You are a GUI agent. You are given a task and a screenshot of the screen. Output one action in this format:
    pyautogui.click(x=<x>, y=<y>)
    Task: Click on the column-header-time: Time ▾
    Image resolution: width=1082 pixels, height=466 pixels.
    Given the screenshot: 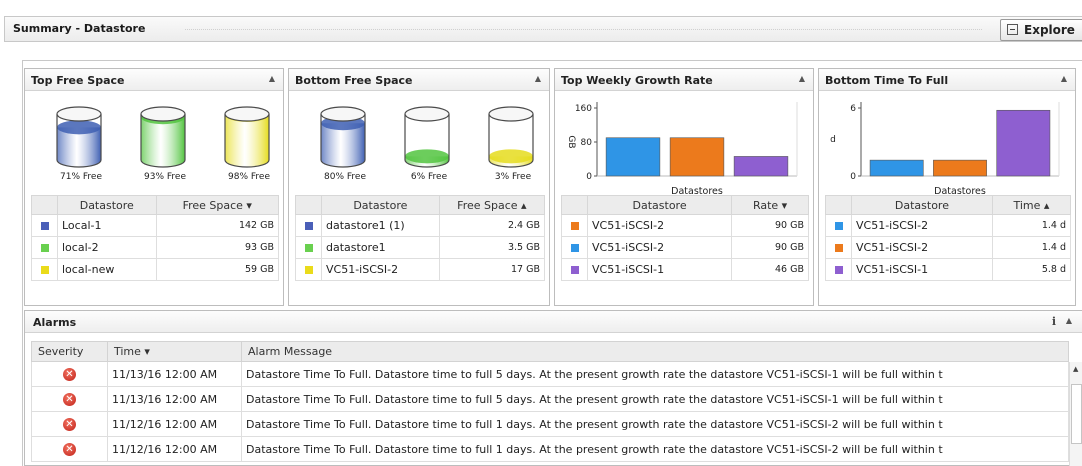 What is the action you would take?
    pyautogui.click(x=174, y=351)
    